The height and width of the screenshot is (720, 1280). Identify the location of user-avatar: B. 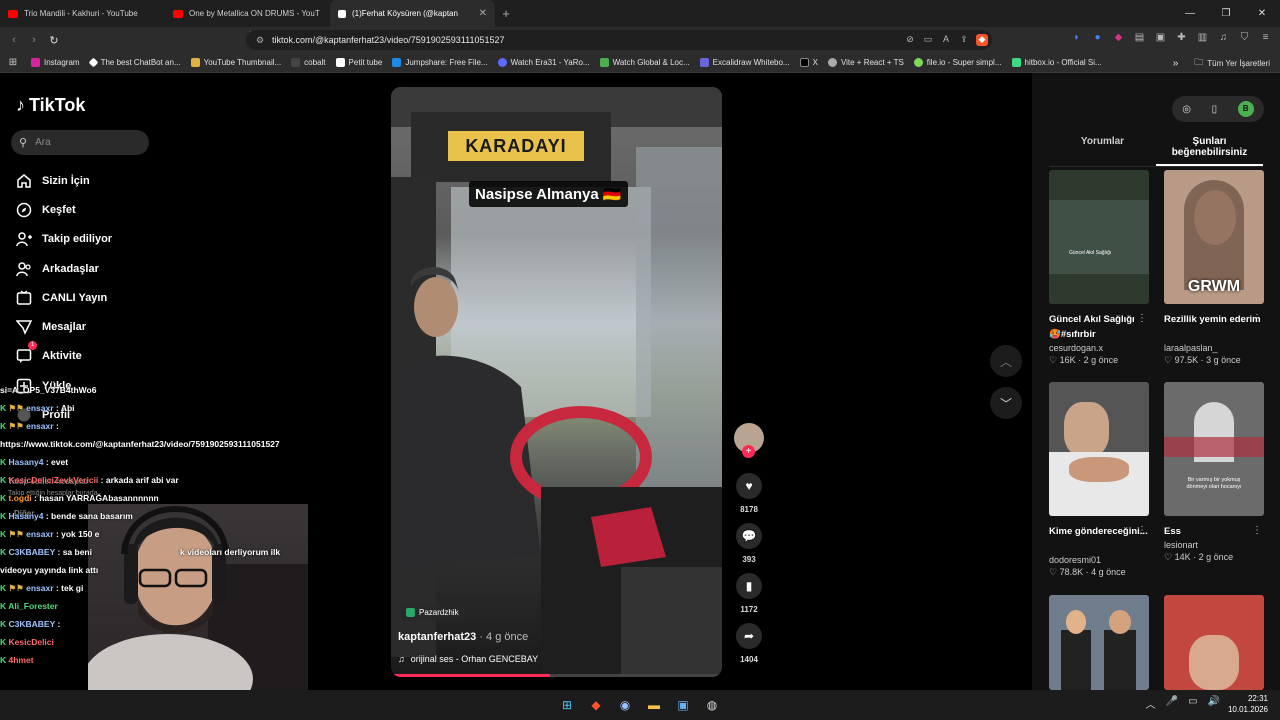
(1245, 109).